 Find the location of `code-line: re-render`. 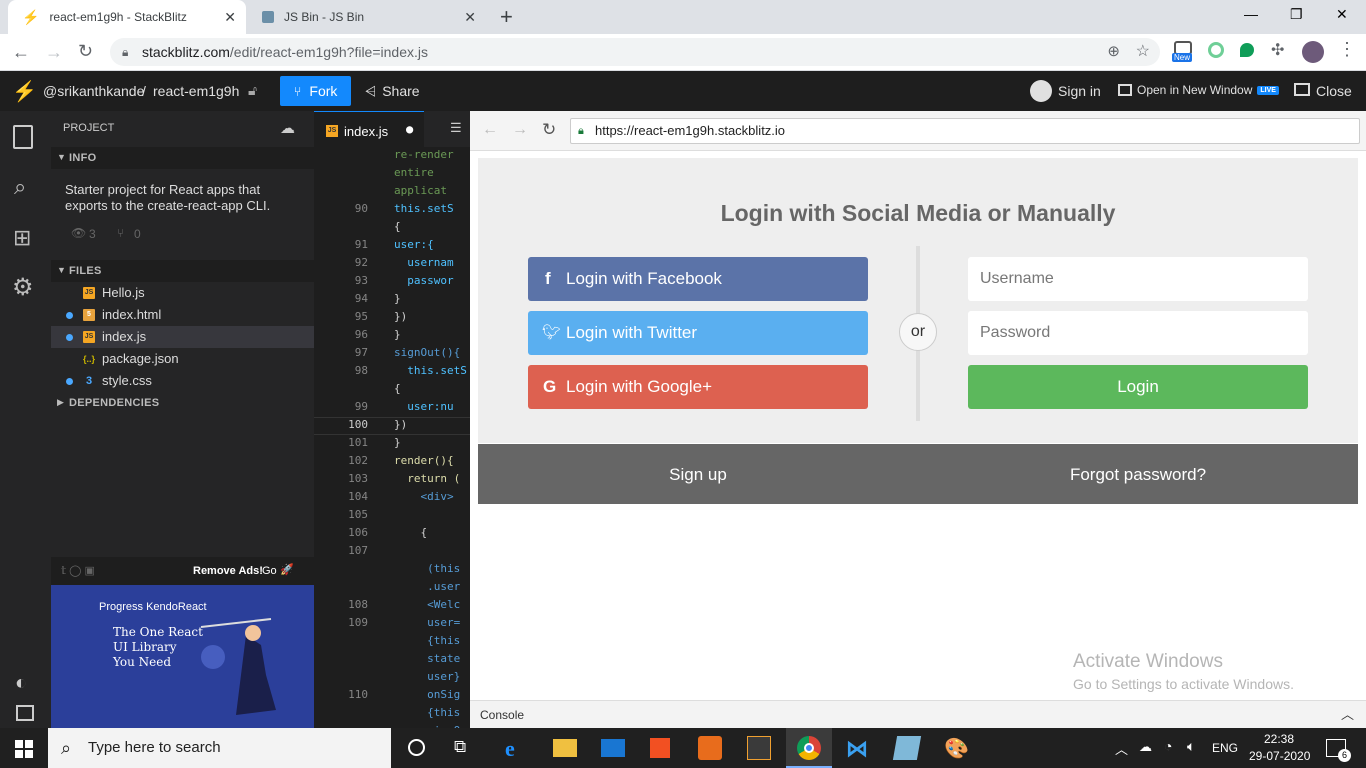

code-line: re-render is located at coordinates (424, 154).